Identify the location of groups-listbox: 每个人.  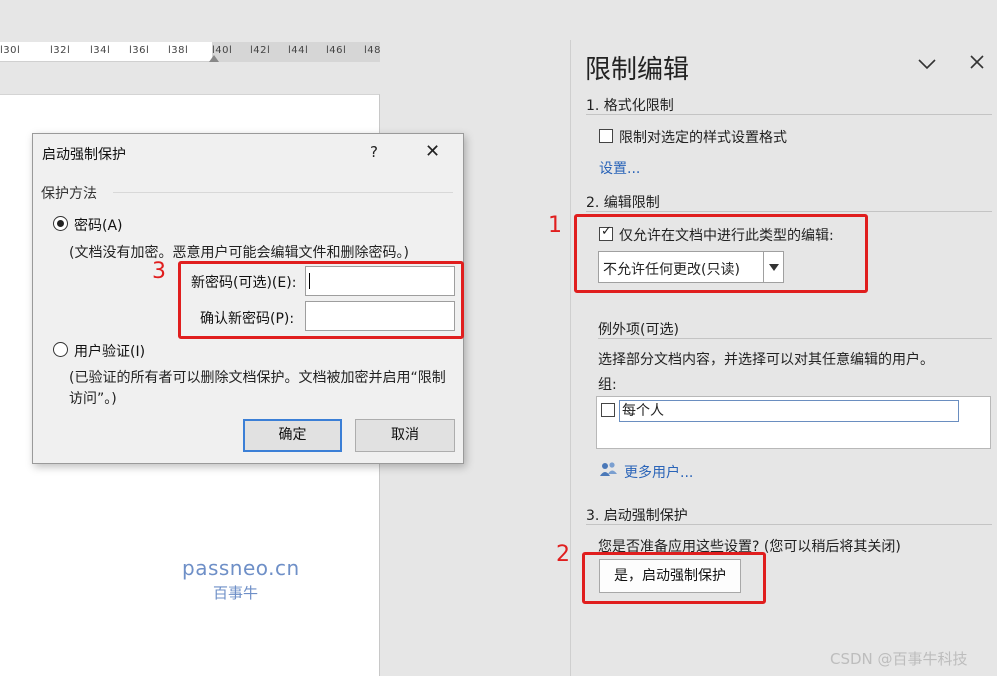
(793, 422).